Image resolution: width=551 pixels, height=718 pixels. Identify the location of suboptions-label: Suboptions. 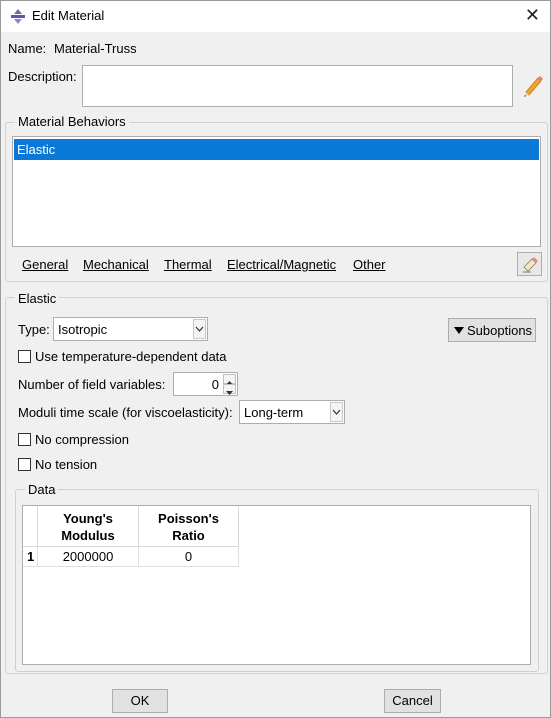
(500, 330).